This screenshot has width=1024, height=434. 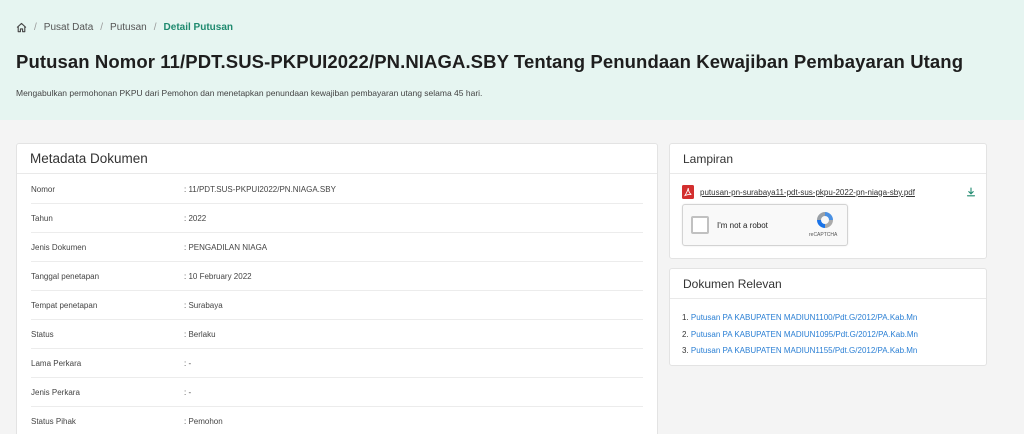 What do you see at coordinates (55, 392) in the screenshot?
I see `metadata-key: Jenis Perkara` at bounding box center [55, 392].